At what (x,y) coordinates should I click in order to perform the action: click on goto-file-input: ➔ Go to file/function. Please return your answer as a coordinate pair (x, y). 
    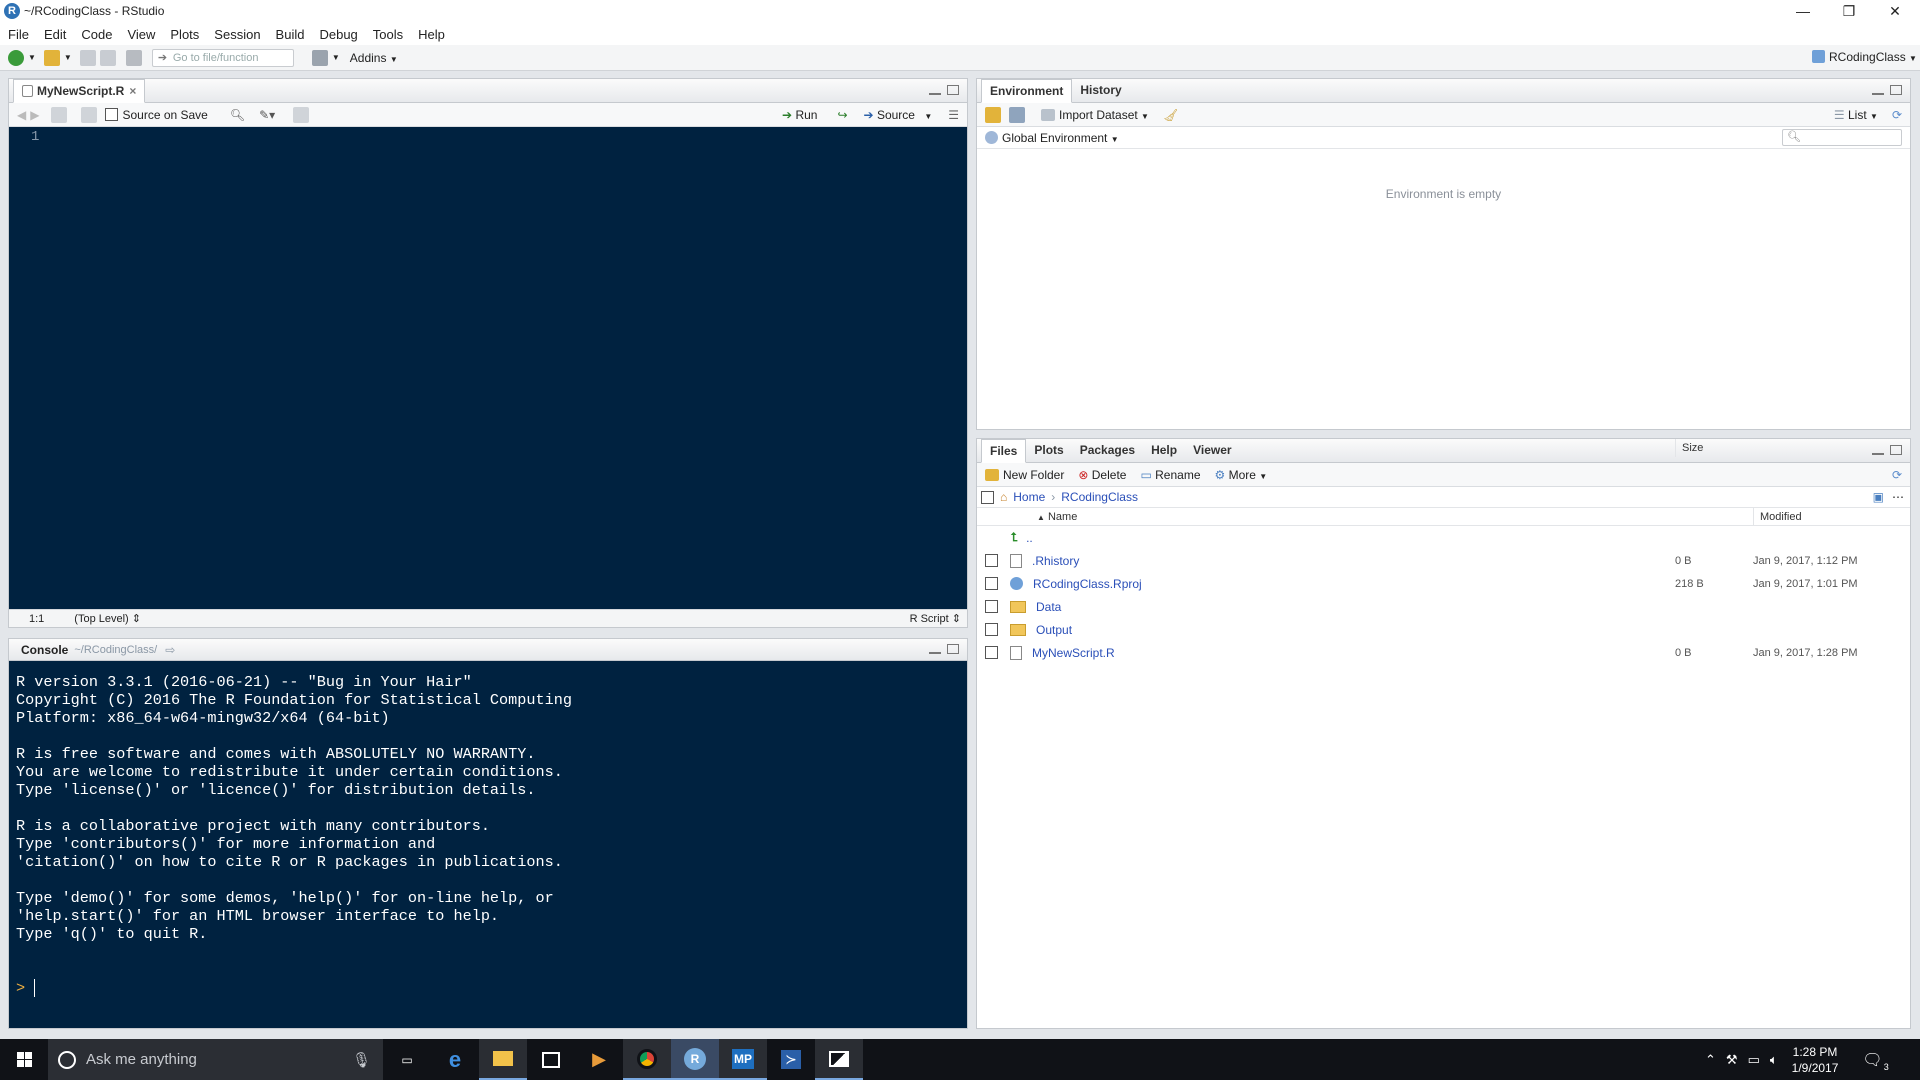
    Looking at the image, I should click on (222, 57).